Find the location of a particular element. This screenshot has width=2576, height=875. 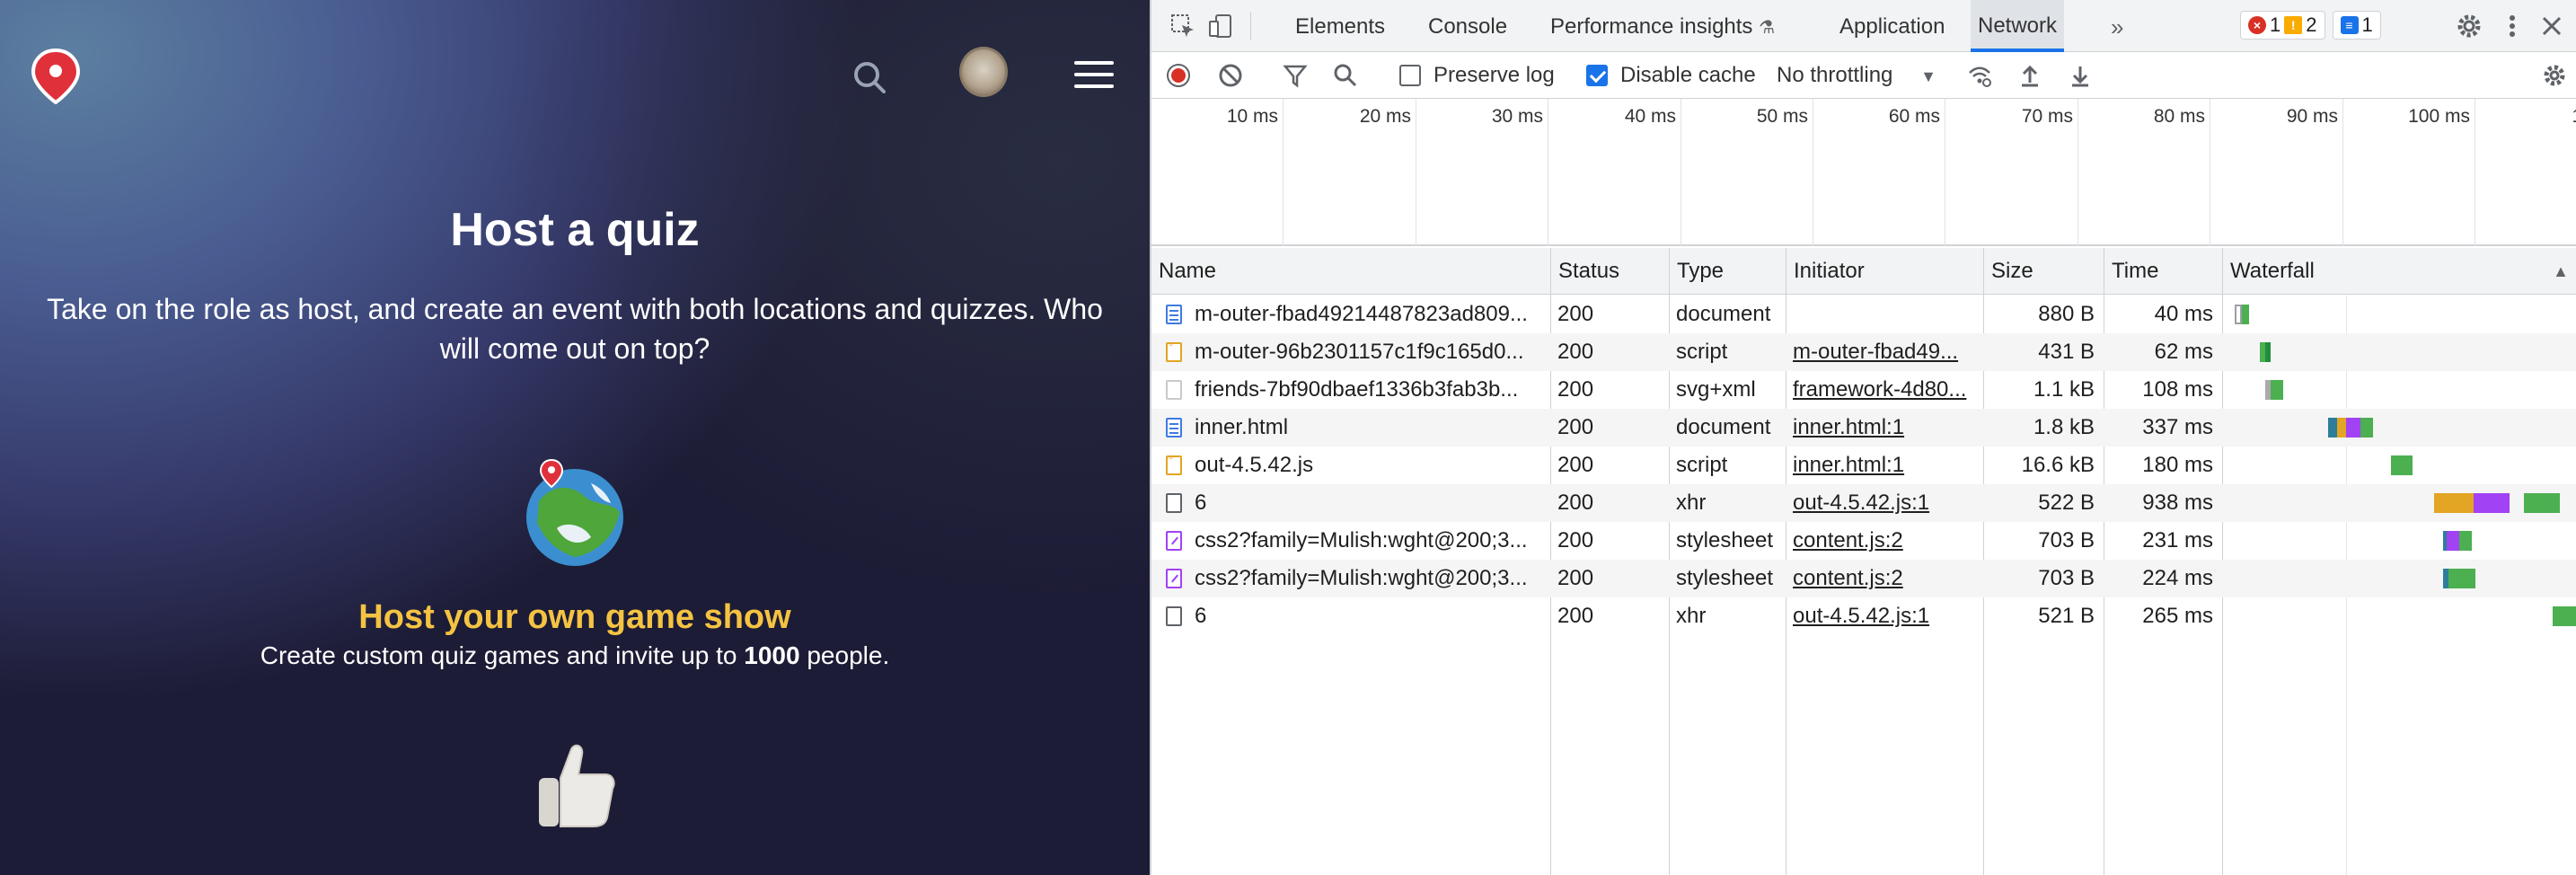

overview-tick-label: 60 ms is located at coordinates (1914, 117).